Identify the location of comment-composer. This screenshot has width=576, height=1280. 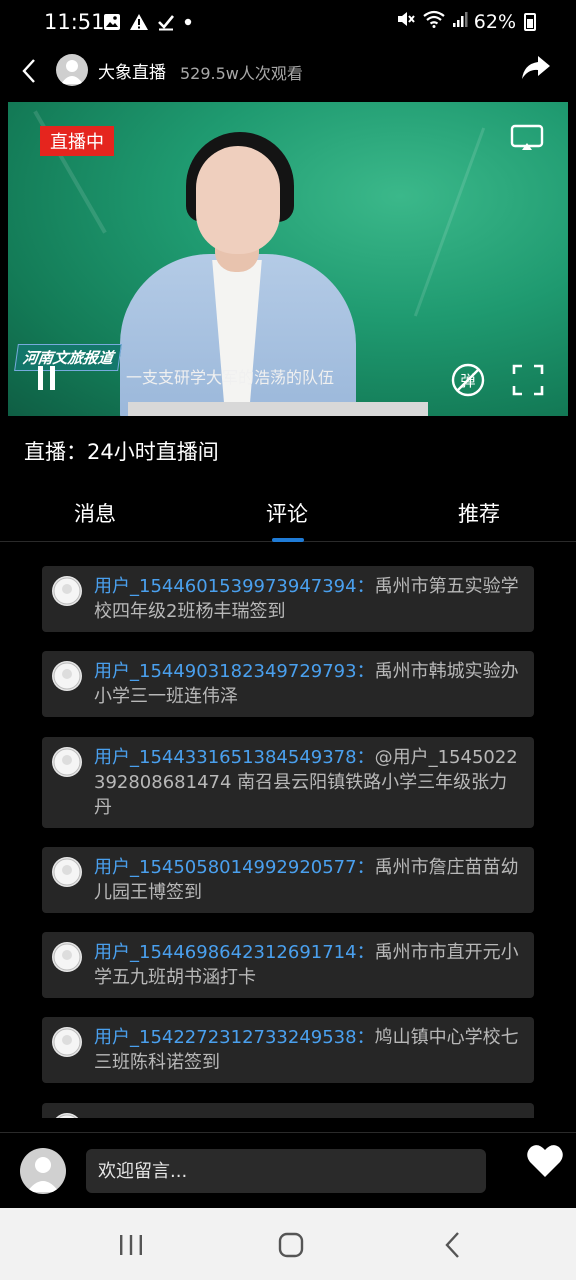
(288, 1170).